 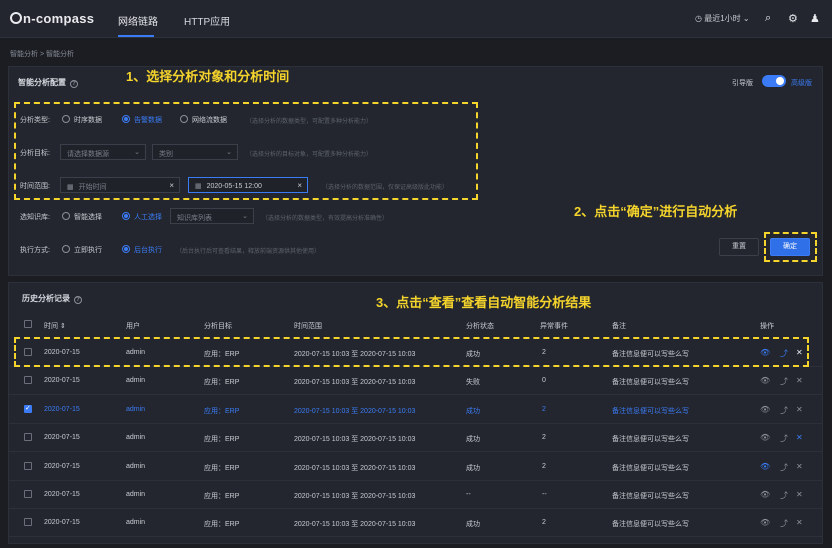 I want to click on radio-exec-background, so click(x=126, y=249).